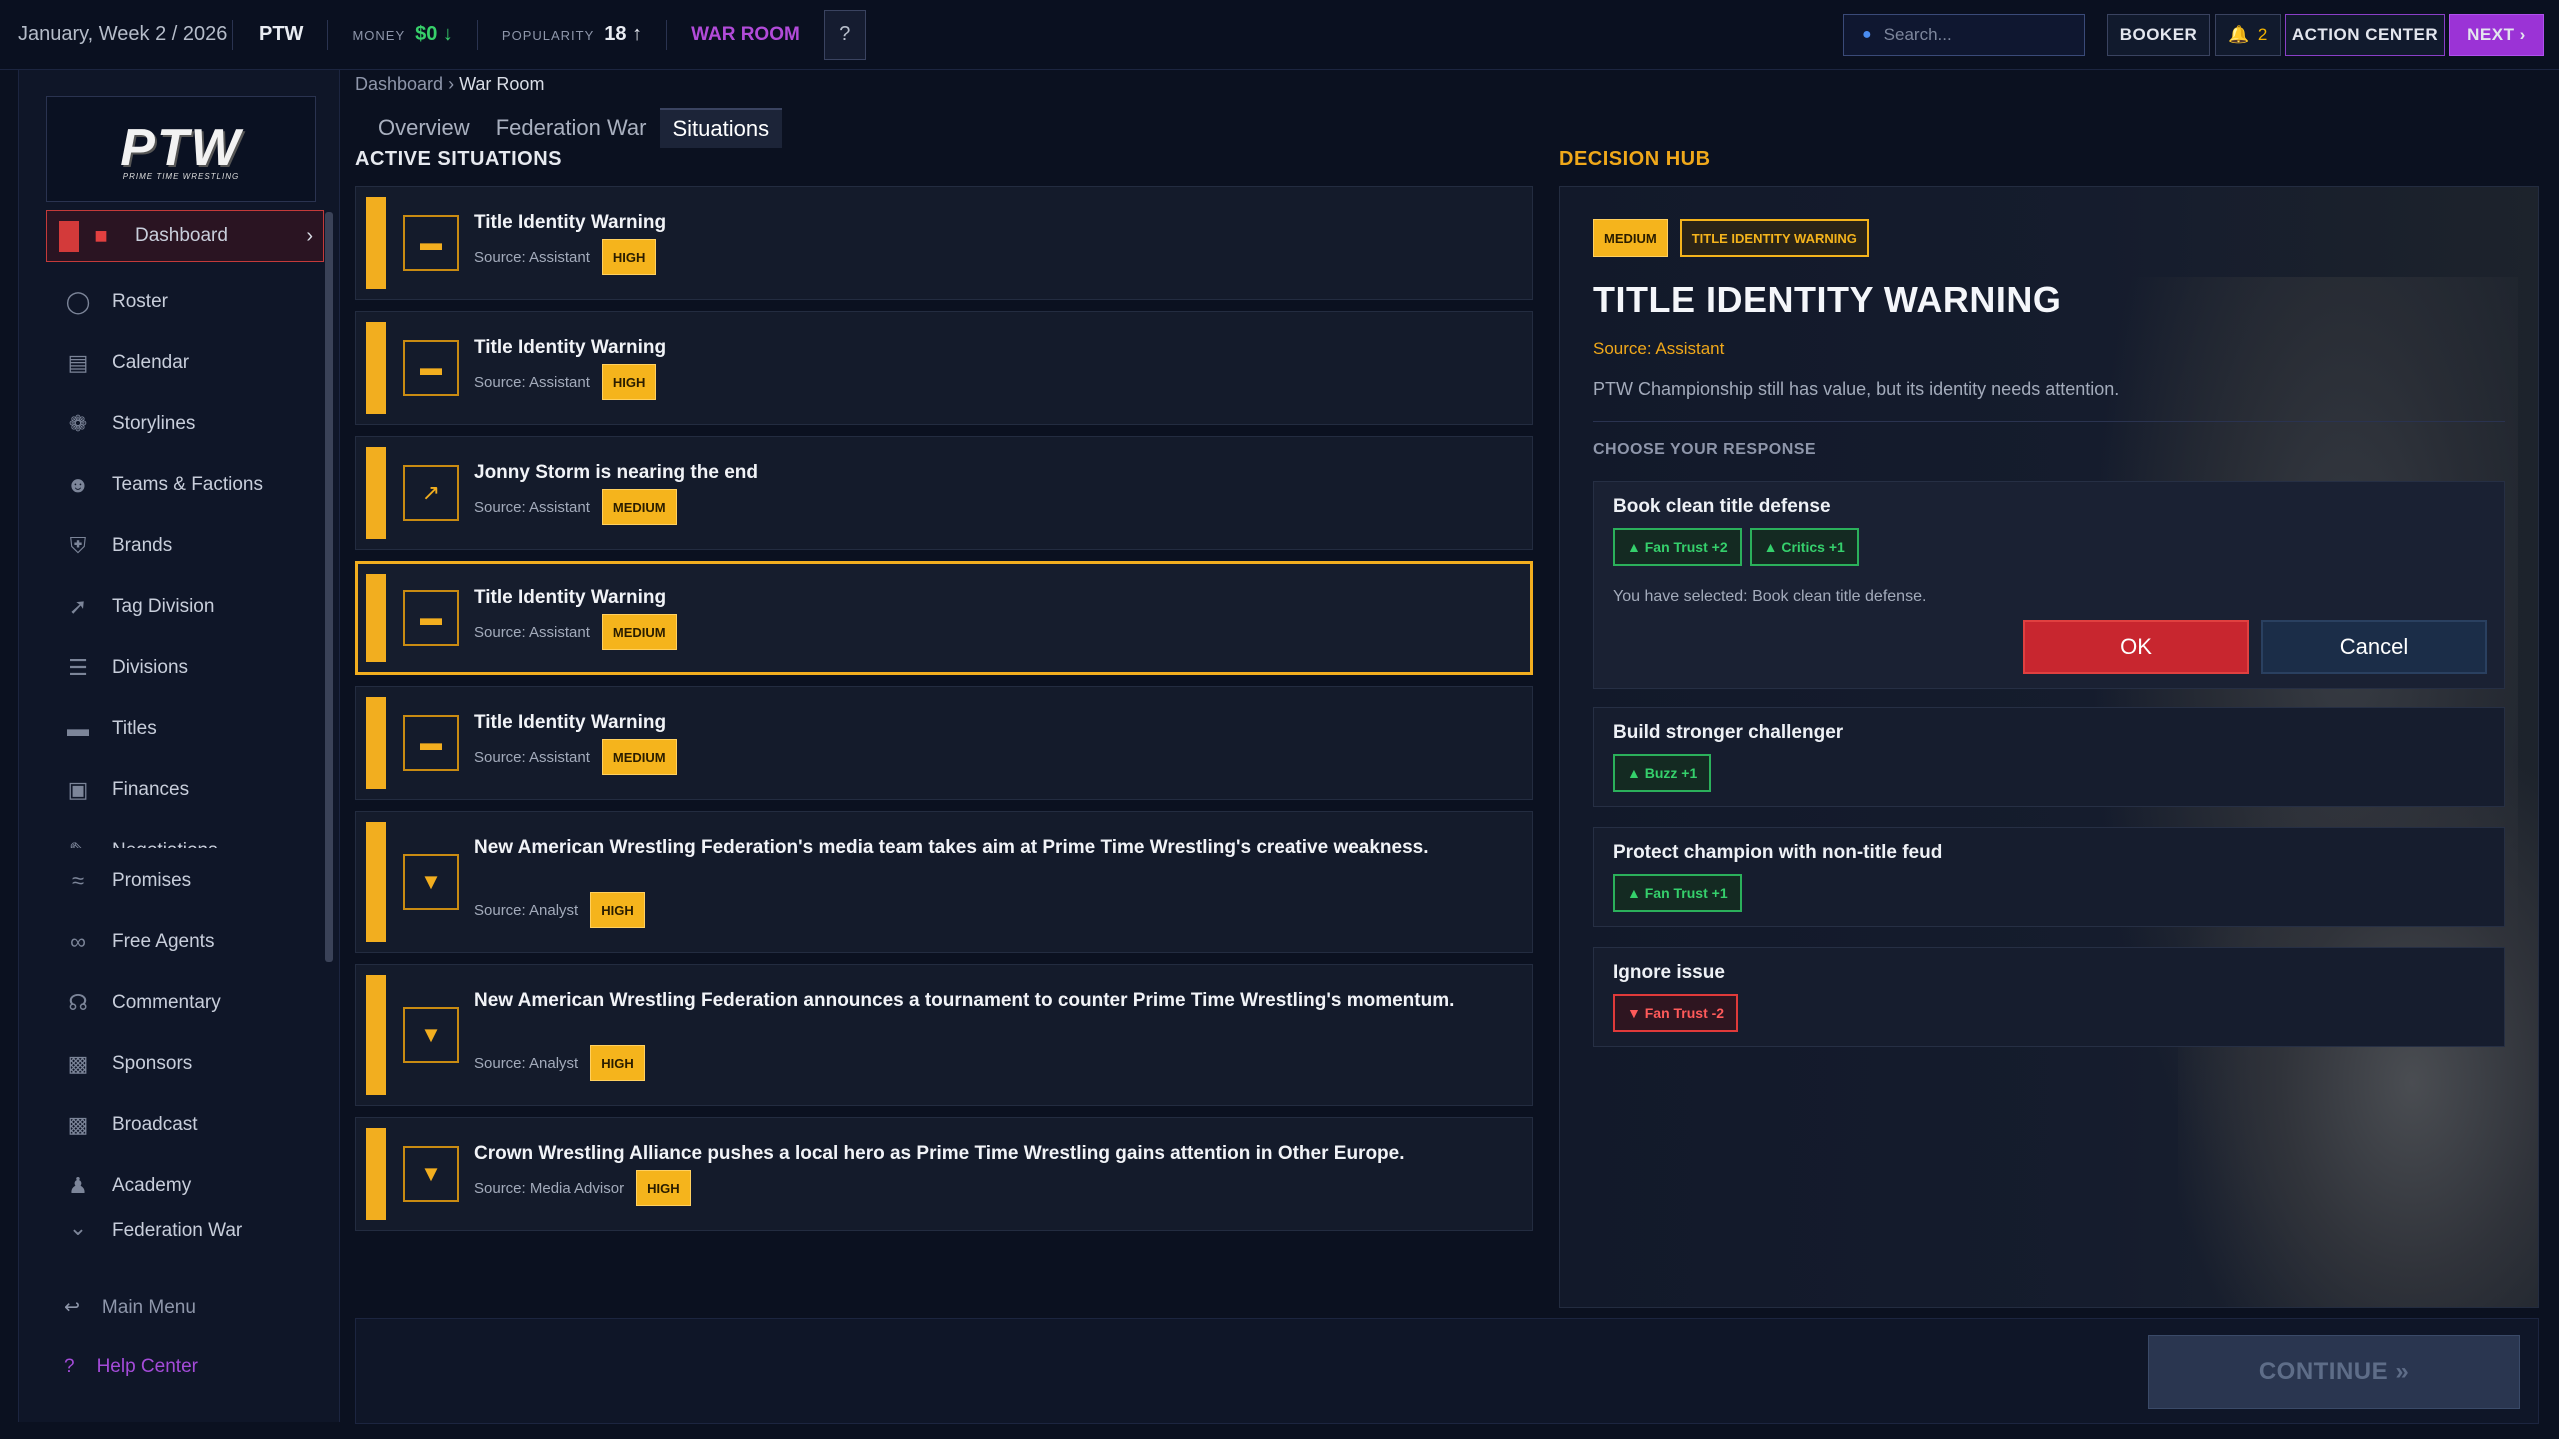  I want to click on choose-response-heading: CHOOSE YOUR RESPONSE, so click(1705, 449).